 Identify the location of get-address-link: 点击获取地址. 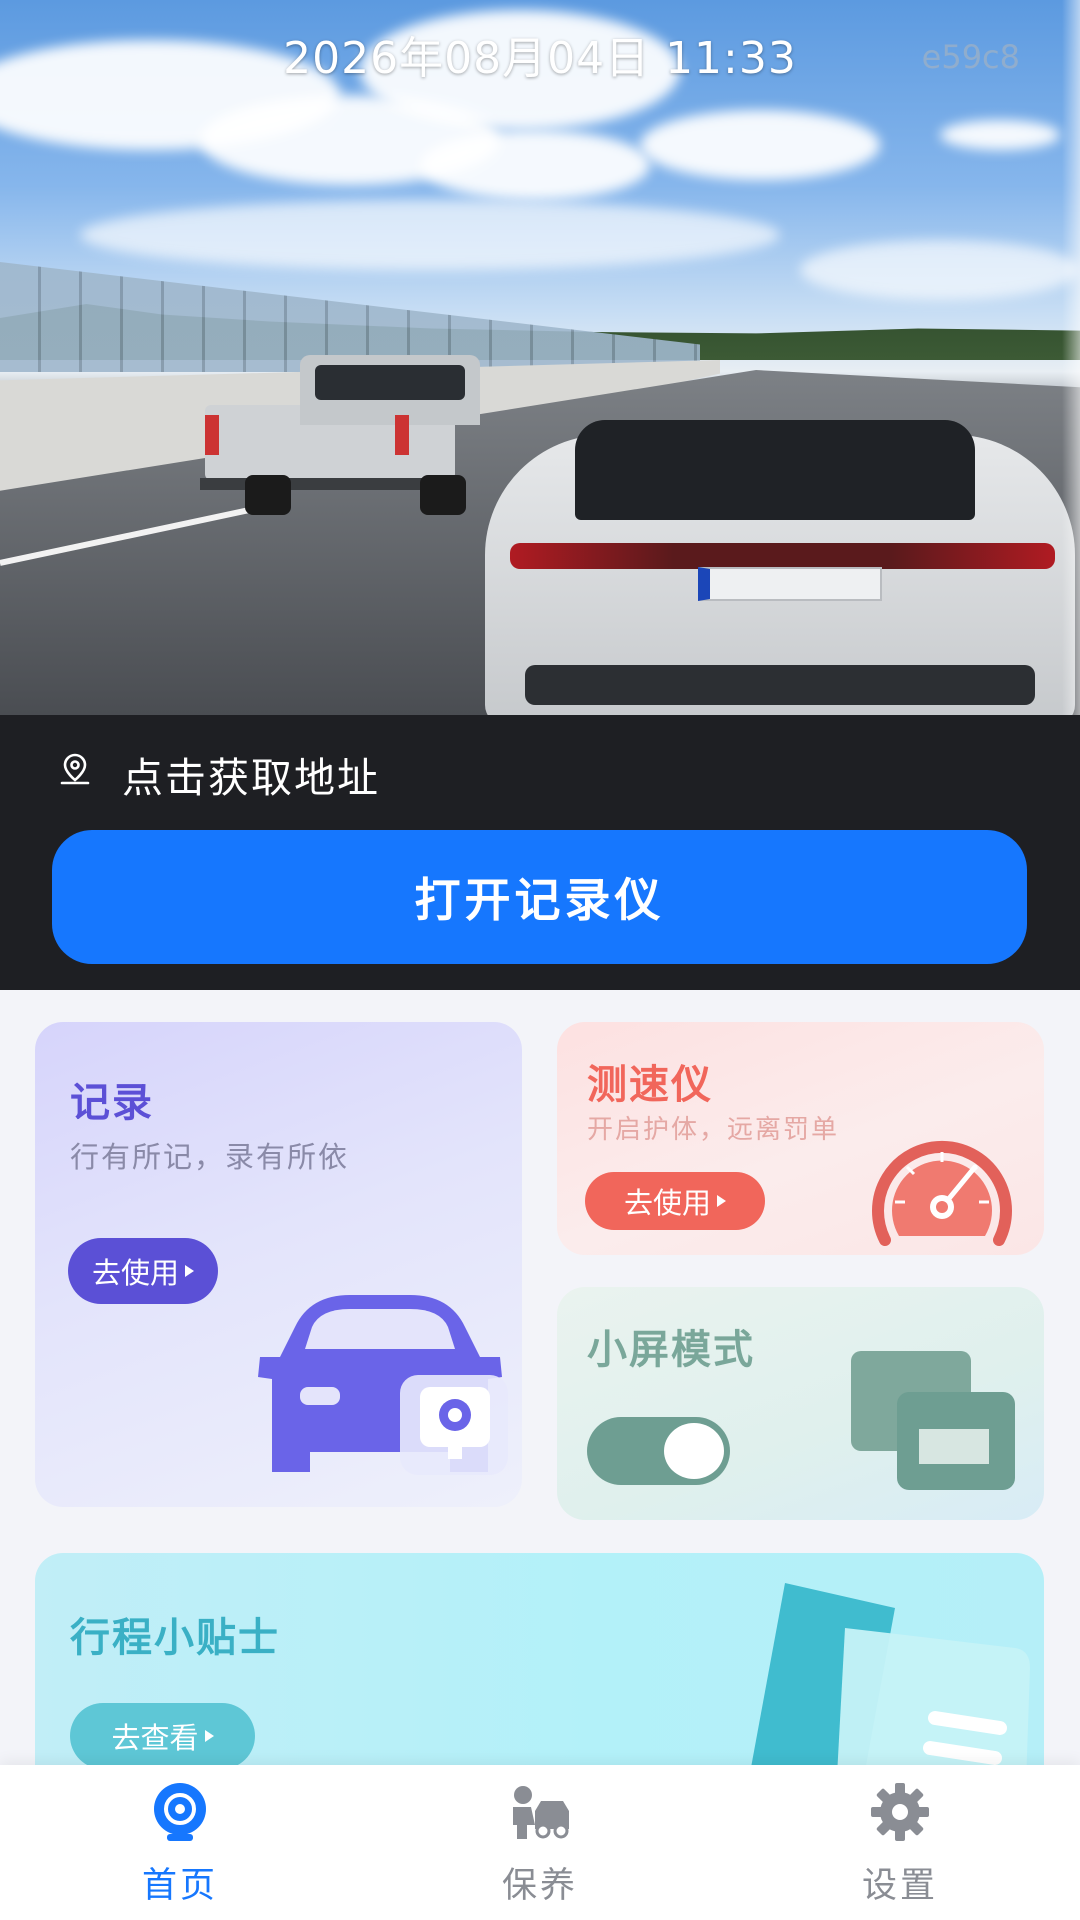
(251, 774).